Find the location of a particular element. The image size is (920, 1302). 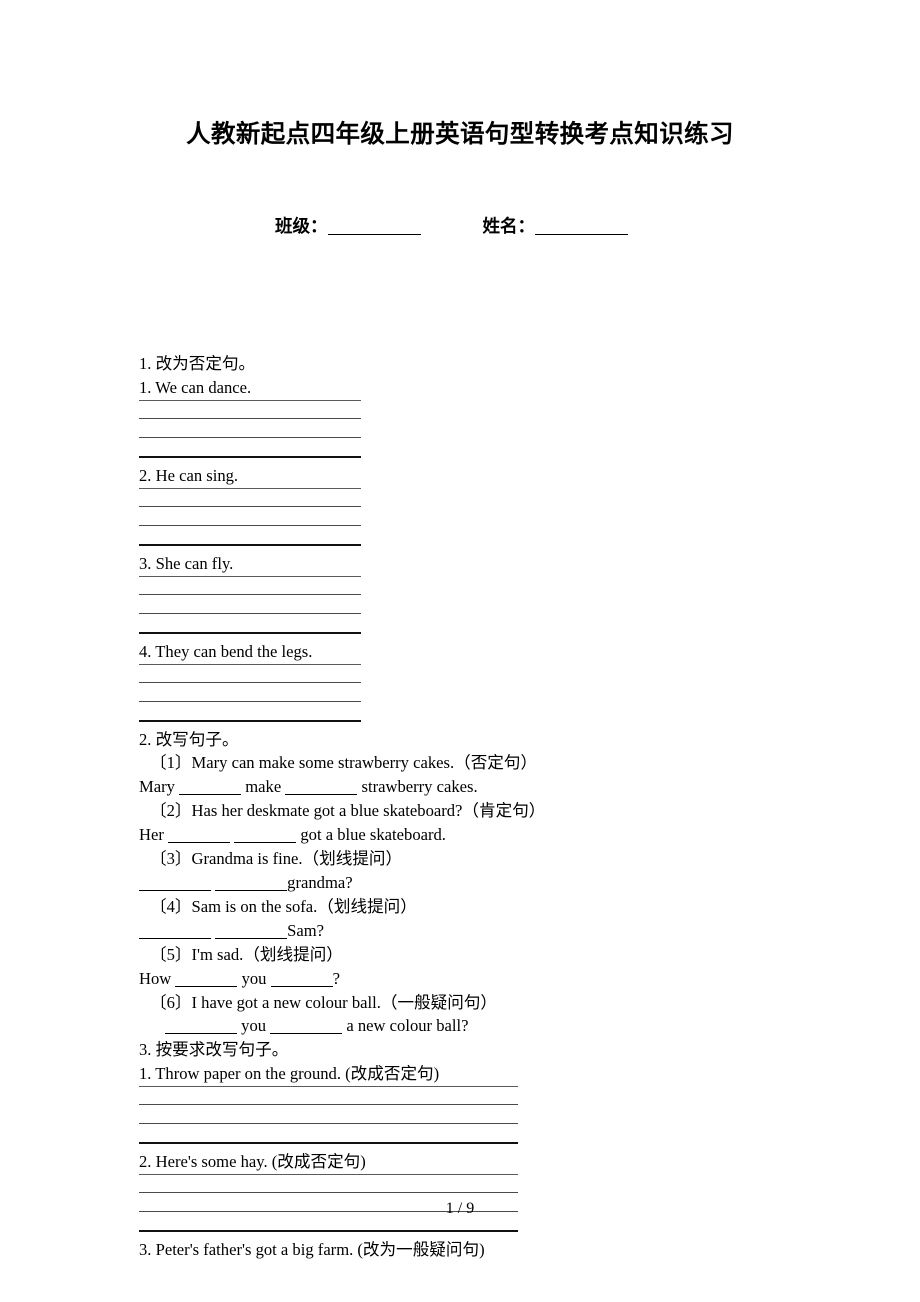

answer-mid: make is located at coordinates (263, 787).